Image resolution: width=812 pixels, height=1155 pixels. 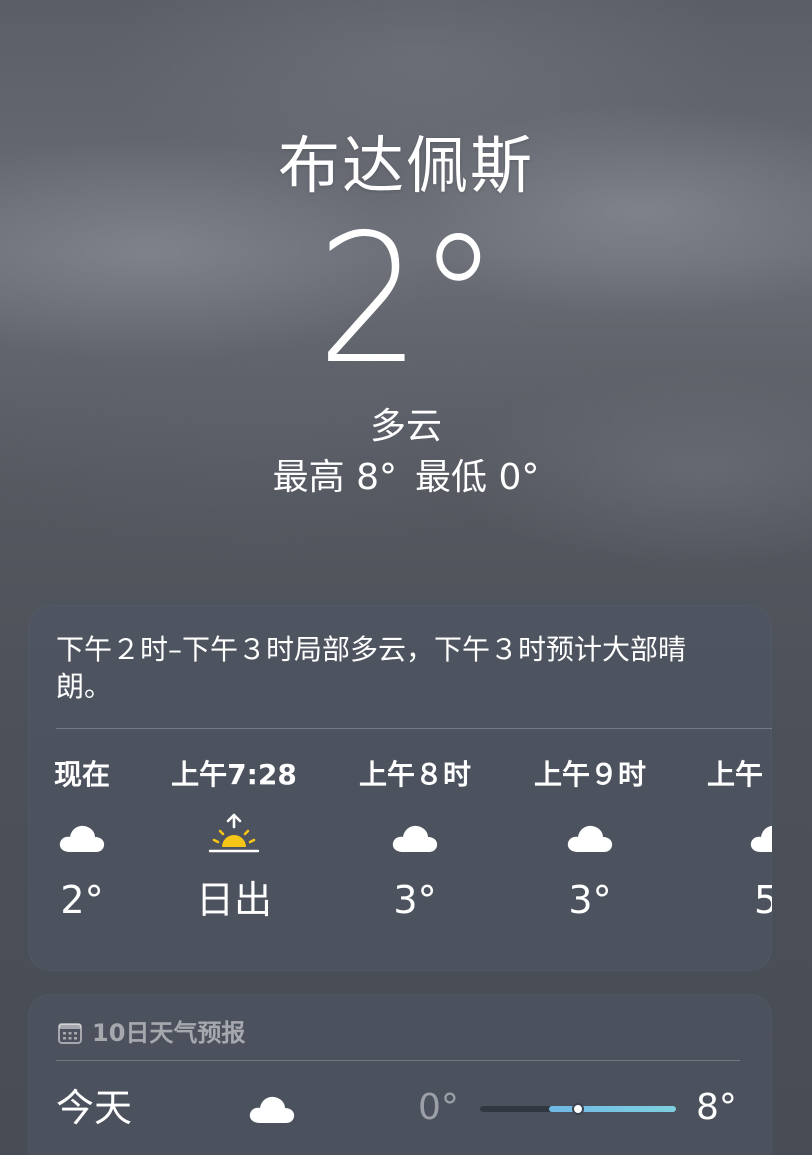 I want to click on temperature-range-fill, so click(x=612, y=1109).